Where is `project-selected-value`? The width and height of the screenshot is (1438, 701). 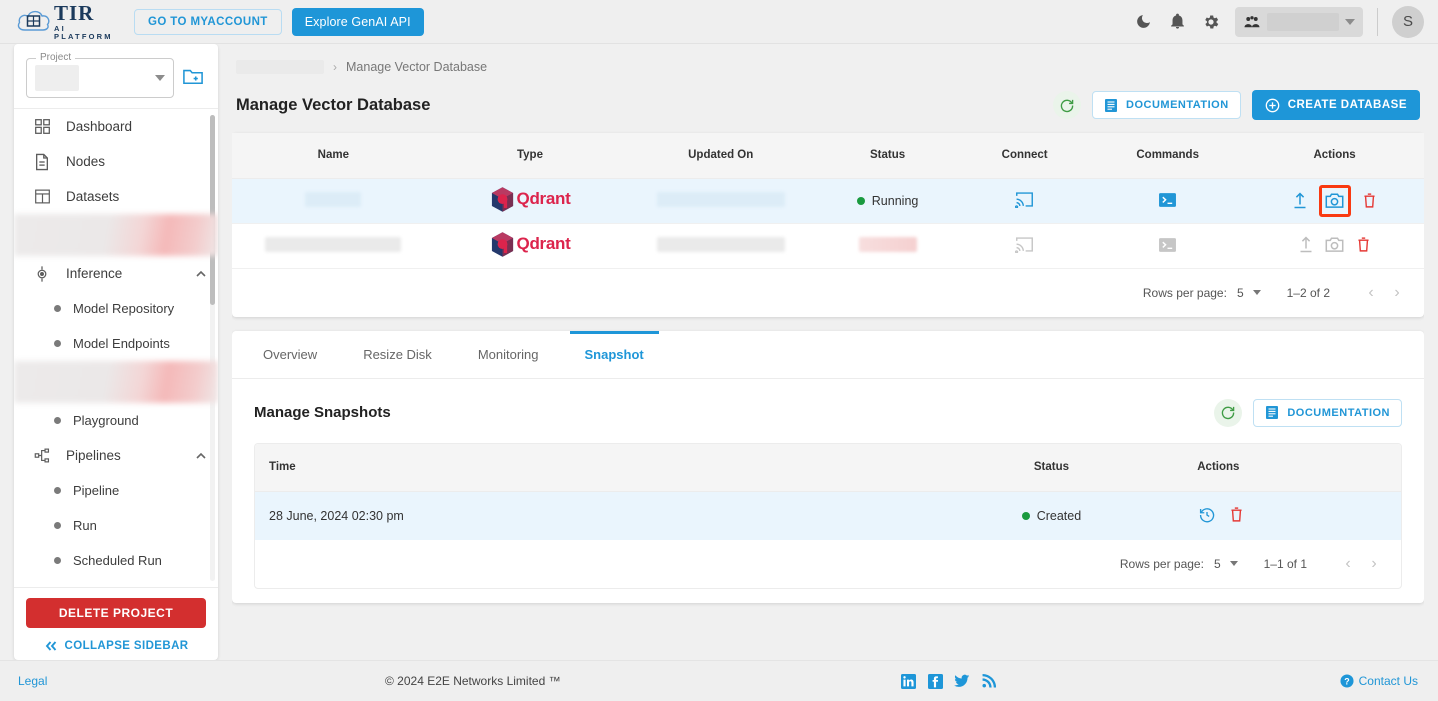
project-selected-value is located at coordinates (57, 78).